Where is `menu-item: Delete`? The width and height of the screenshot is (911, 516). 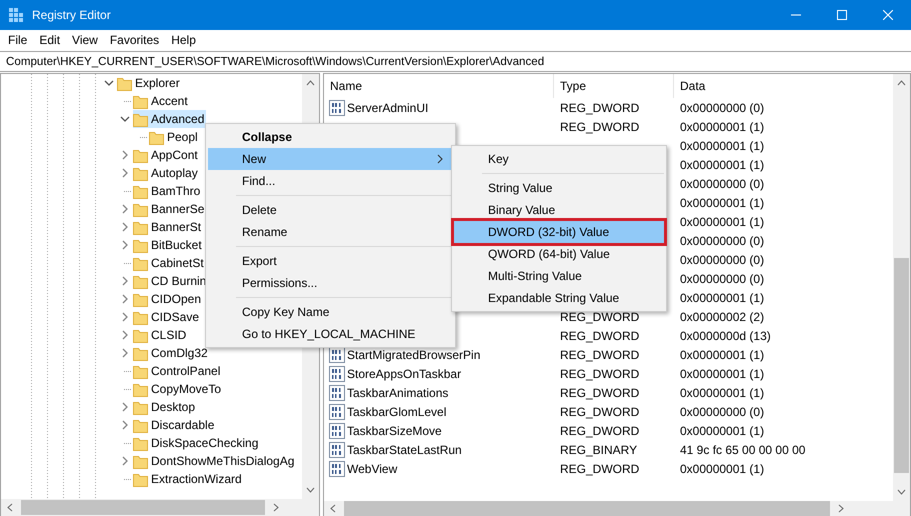
menu-item: Delete is located at coordinates (330, 210).